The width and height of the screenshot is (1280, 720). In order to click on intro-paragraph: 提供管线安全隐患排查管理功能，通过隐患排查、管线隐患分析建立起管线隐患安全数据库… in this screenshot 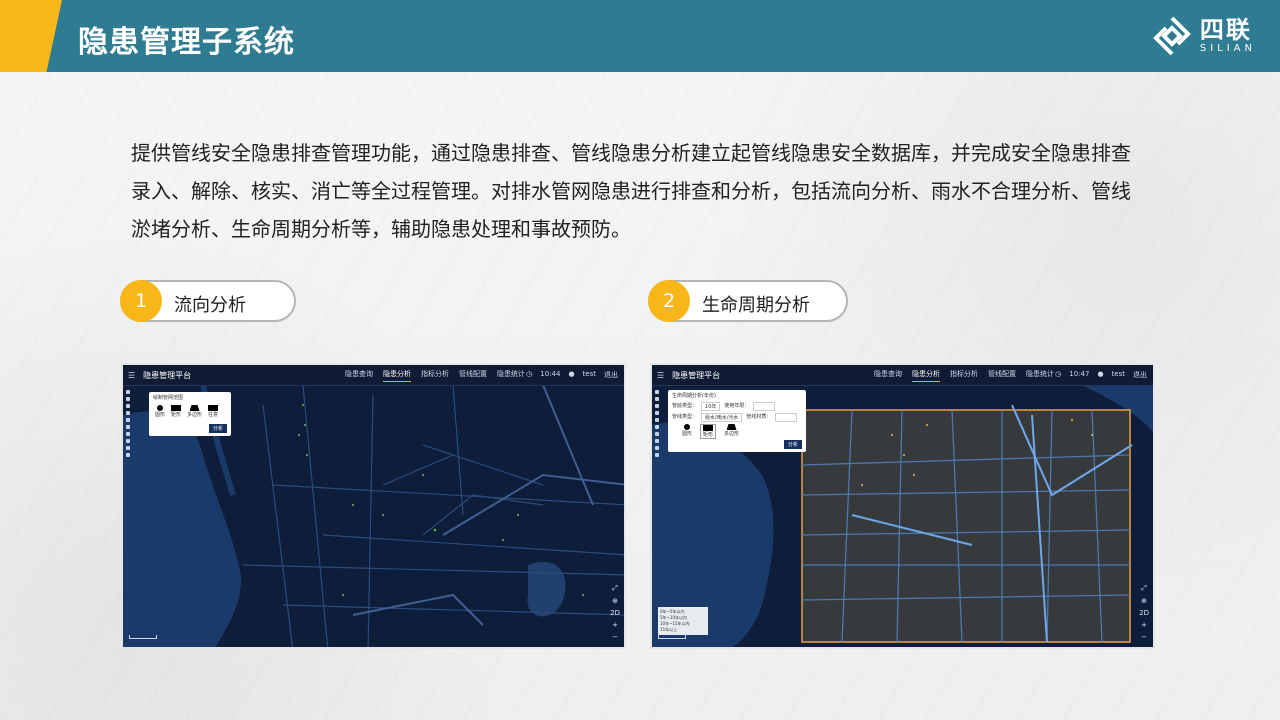, I will do `click(631, 191)`.